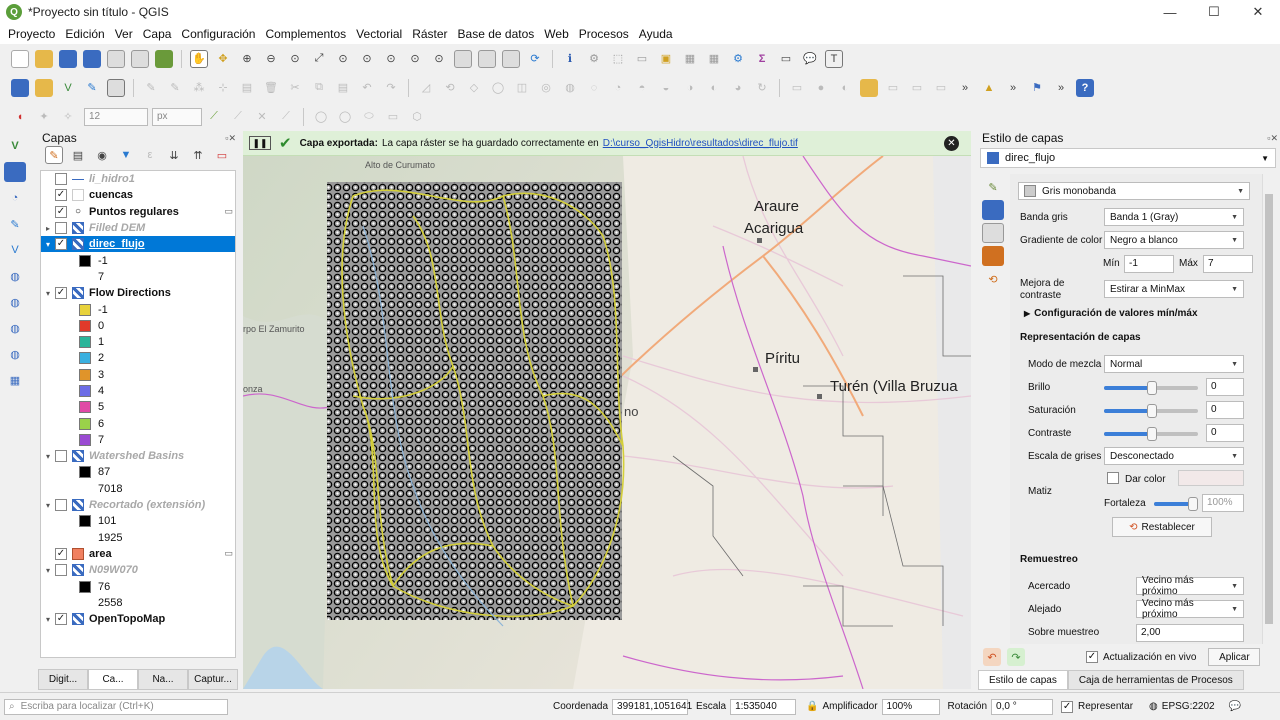 The width and height of the screenshot is (1280, 720). I want to click on tolerance-input: 12, so click(116, 116).